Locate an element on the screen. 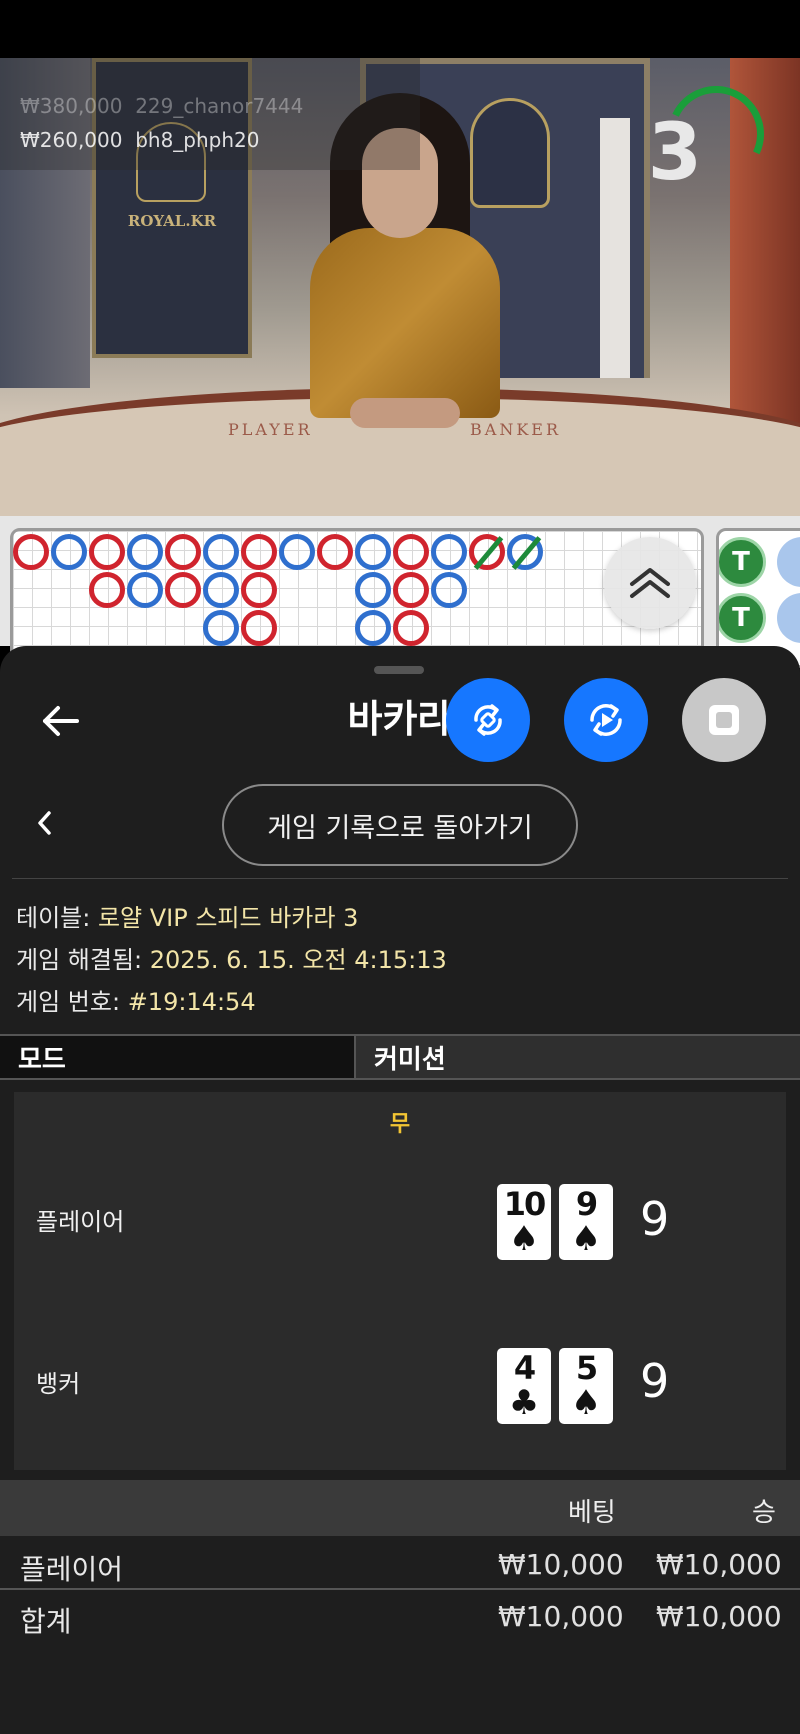 This screenshot has height=1734, width=800. bets-table-header: 베팅 승 is located at coordinates (400, 1508).